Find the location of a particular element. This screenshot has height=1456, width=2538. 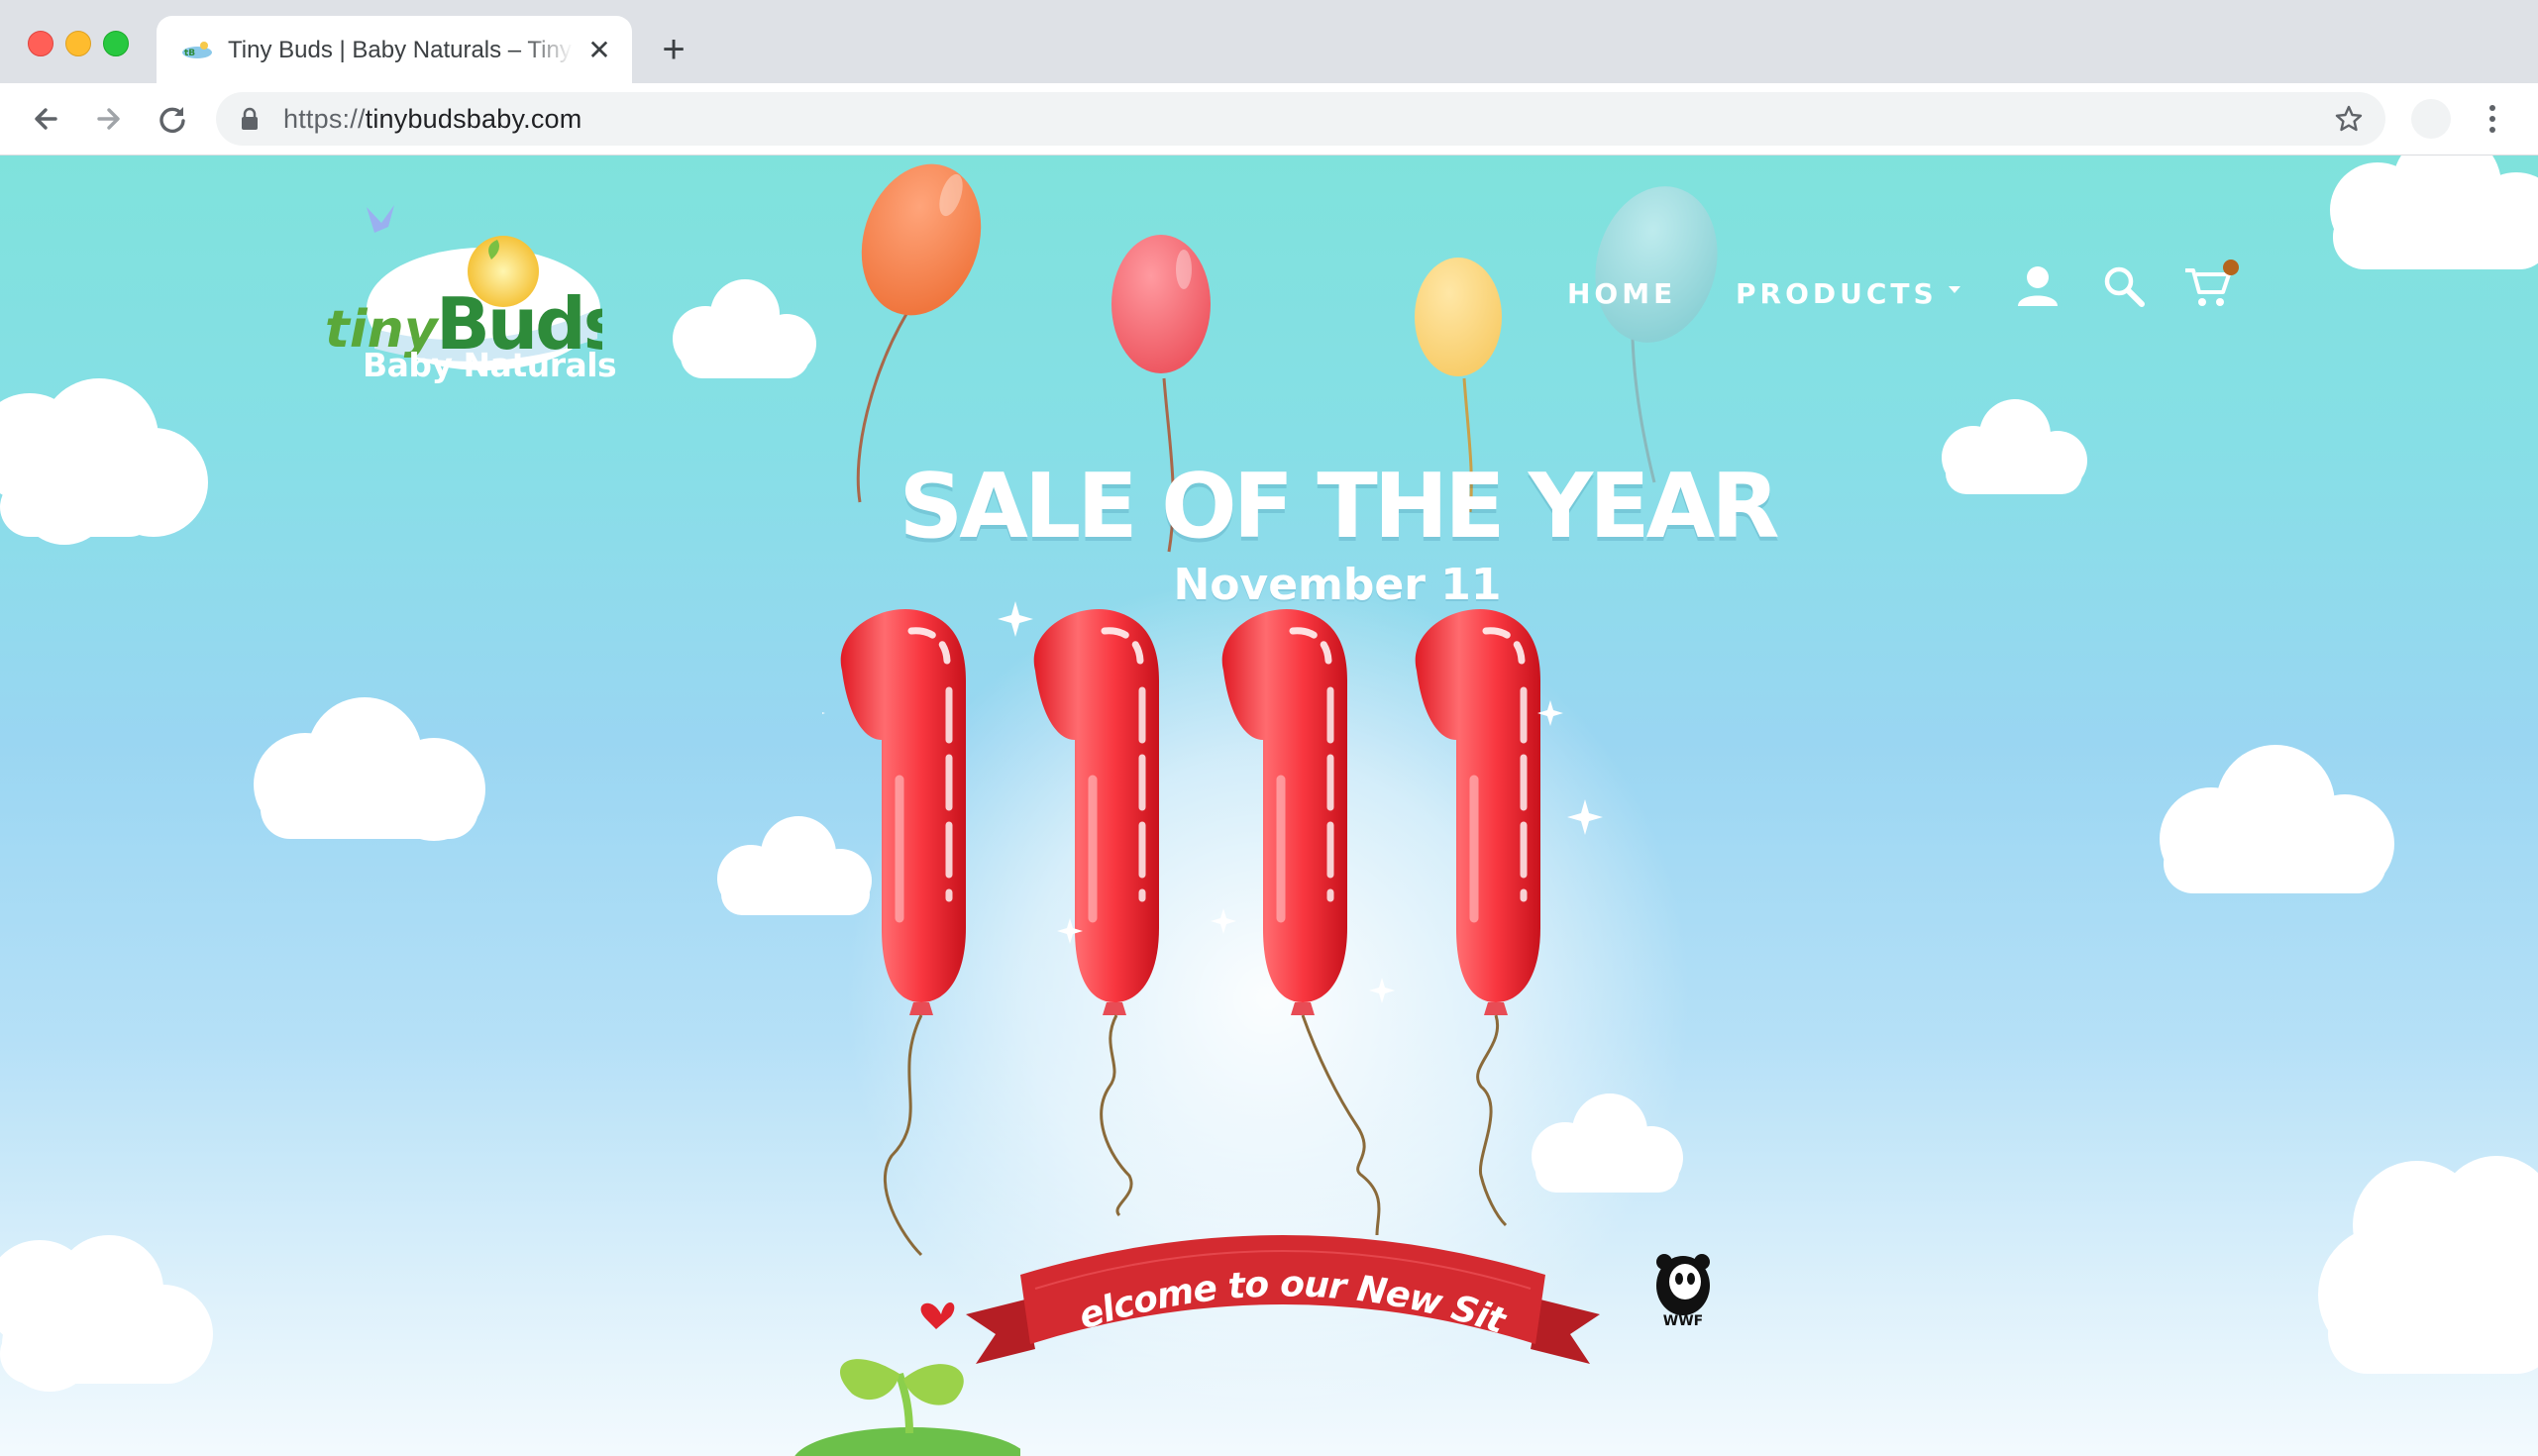

svg-text: ™ is located at coordinates (576, 290).